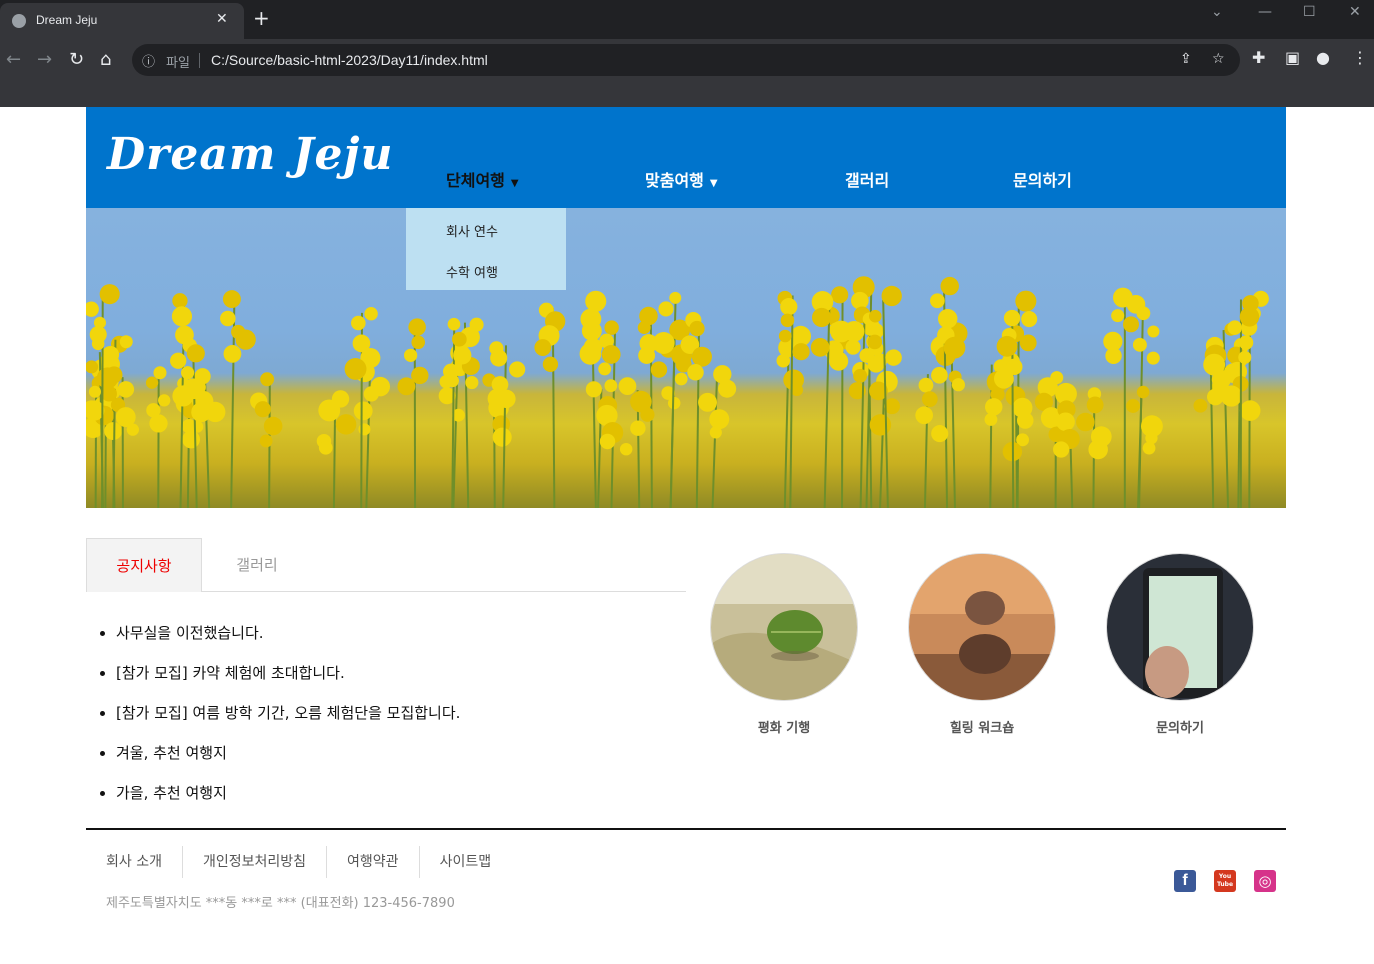 This screenshot has height=964, width=1374. I want to click on globe-icon, so click(19, 21).